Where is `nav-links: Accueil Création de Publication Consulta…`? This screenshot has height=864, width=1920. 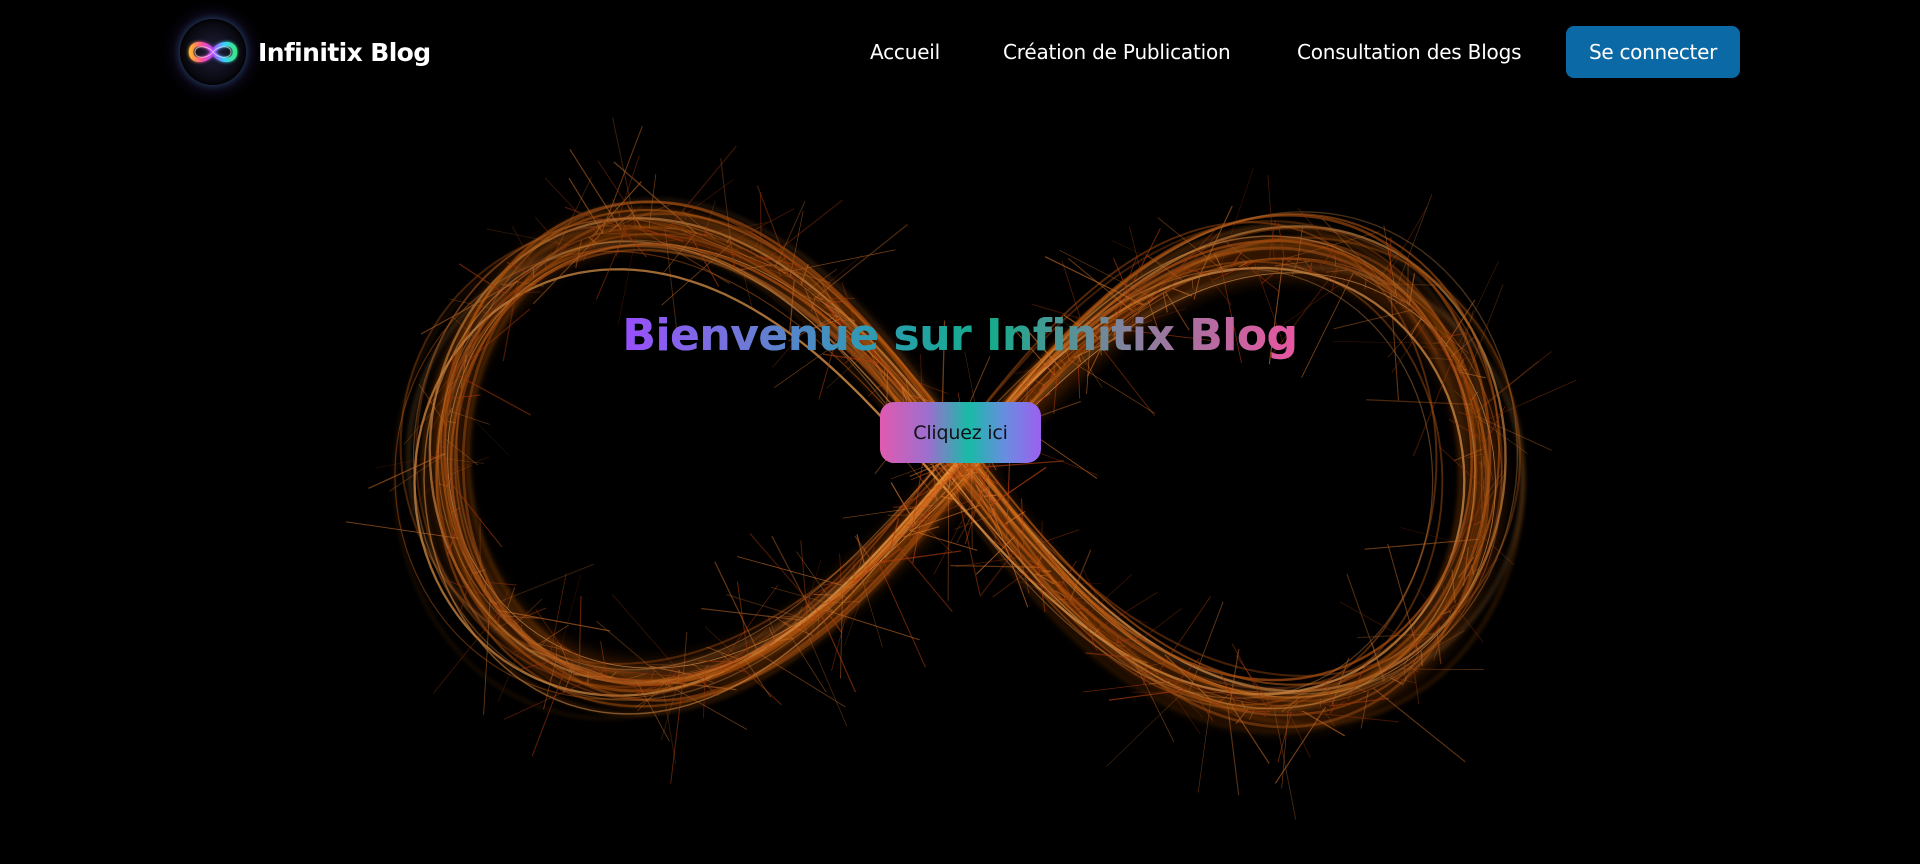
nav-links: Accueil Création de Publication Consulta… is located at coordinates (960, 52).